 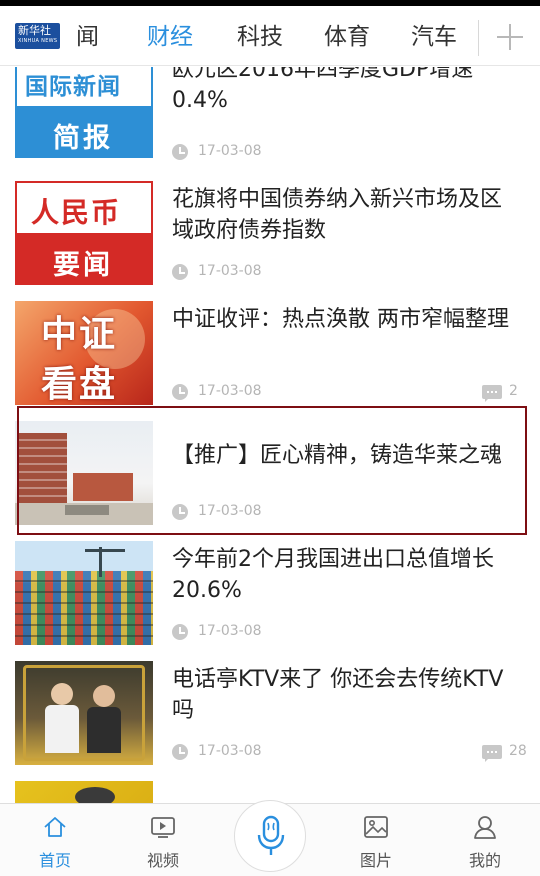 I want to click on news-item: 电话亭KTV来了 你还会去传统KTV吗 17-03-08 28, so click(x=270, y=714).